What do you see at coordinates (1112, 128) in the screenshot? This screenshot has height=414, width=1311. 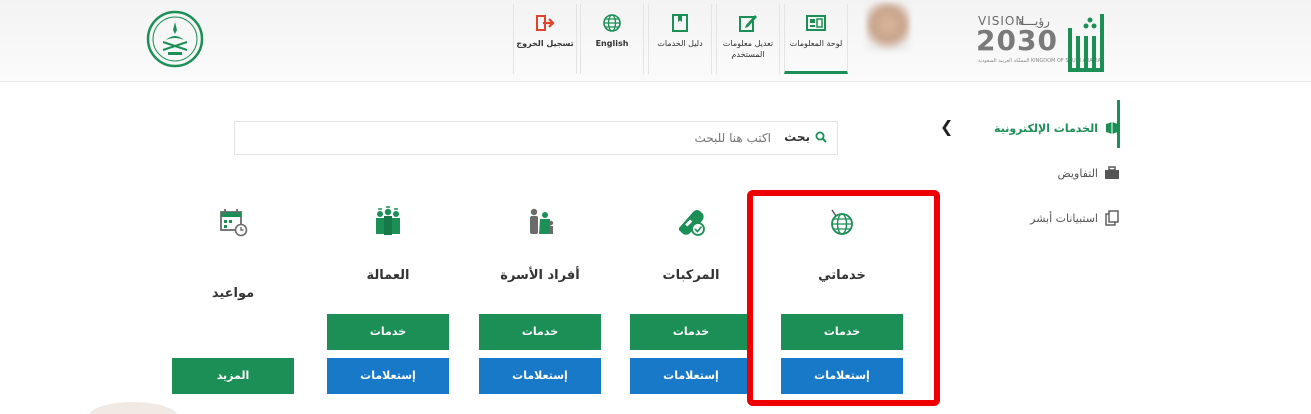 I see `eservices-icon` at bounding box center [1112, 128].